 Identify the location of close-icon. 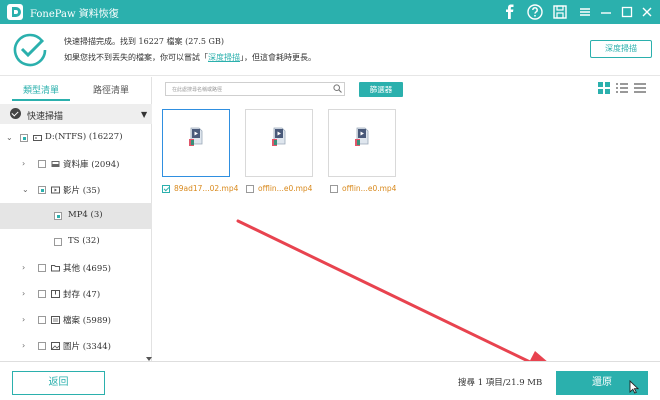
(647, 12).